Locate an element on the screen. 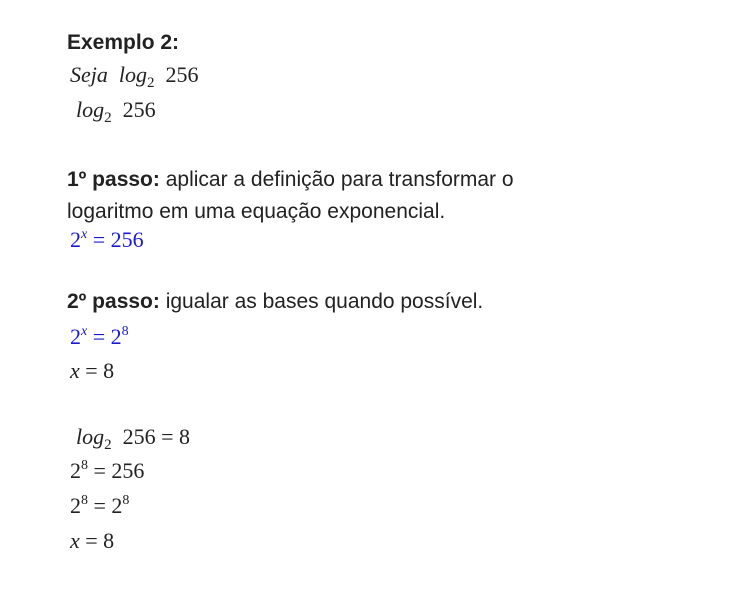  example-heading: Exemplo 2: is located at coordinates (123, 42).